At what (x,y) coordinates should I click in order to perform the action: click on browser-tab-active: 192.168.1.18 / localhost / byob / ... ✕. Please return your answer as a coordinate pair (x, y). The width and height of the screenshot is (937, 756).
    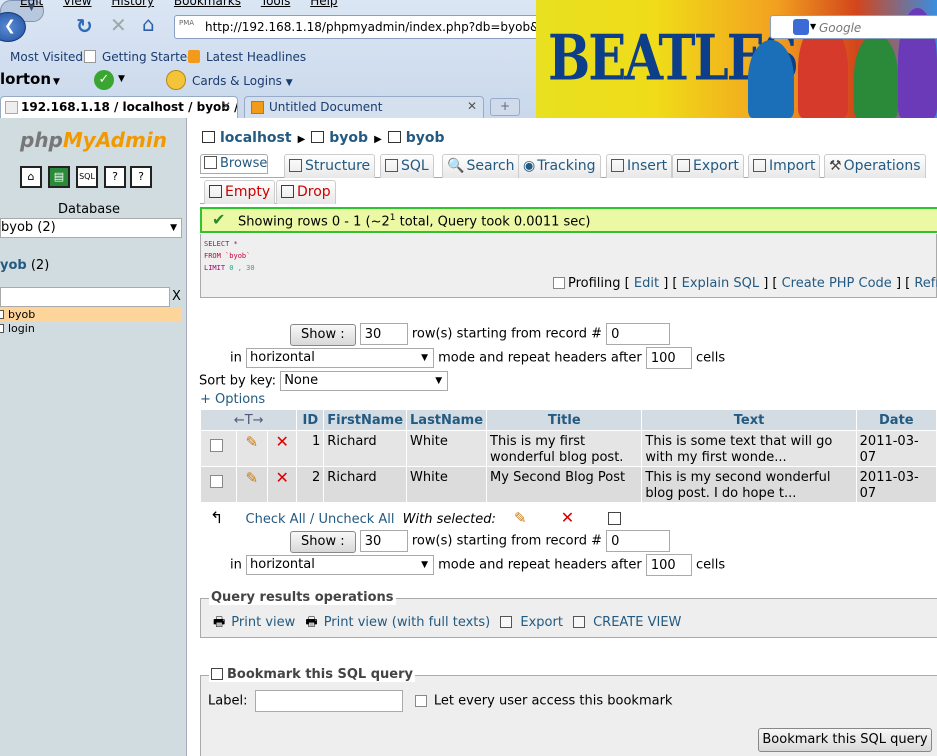
    Looking at the image, I should click on (119, 107).